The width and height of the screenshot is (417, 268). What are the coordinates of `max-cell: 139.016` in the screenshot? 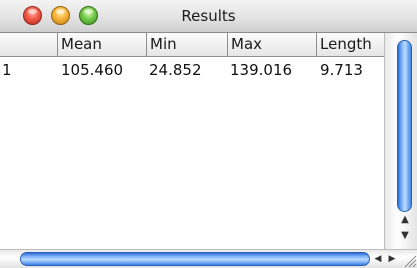 It's located at (261, 70).